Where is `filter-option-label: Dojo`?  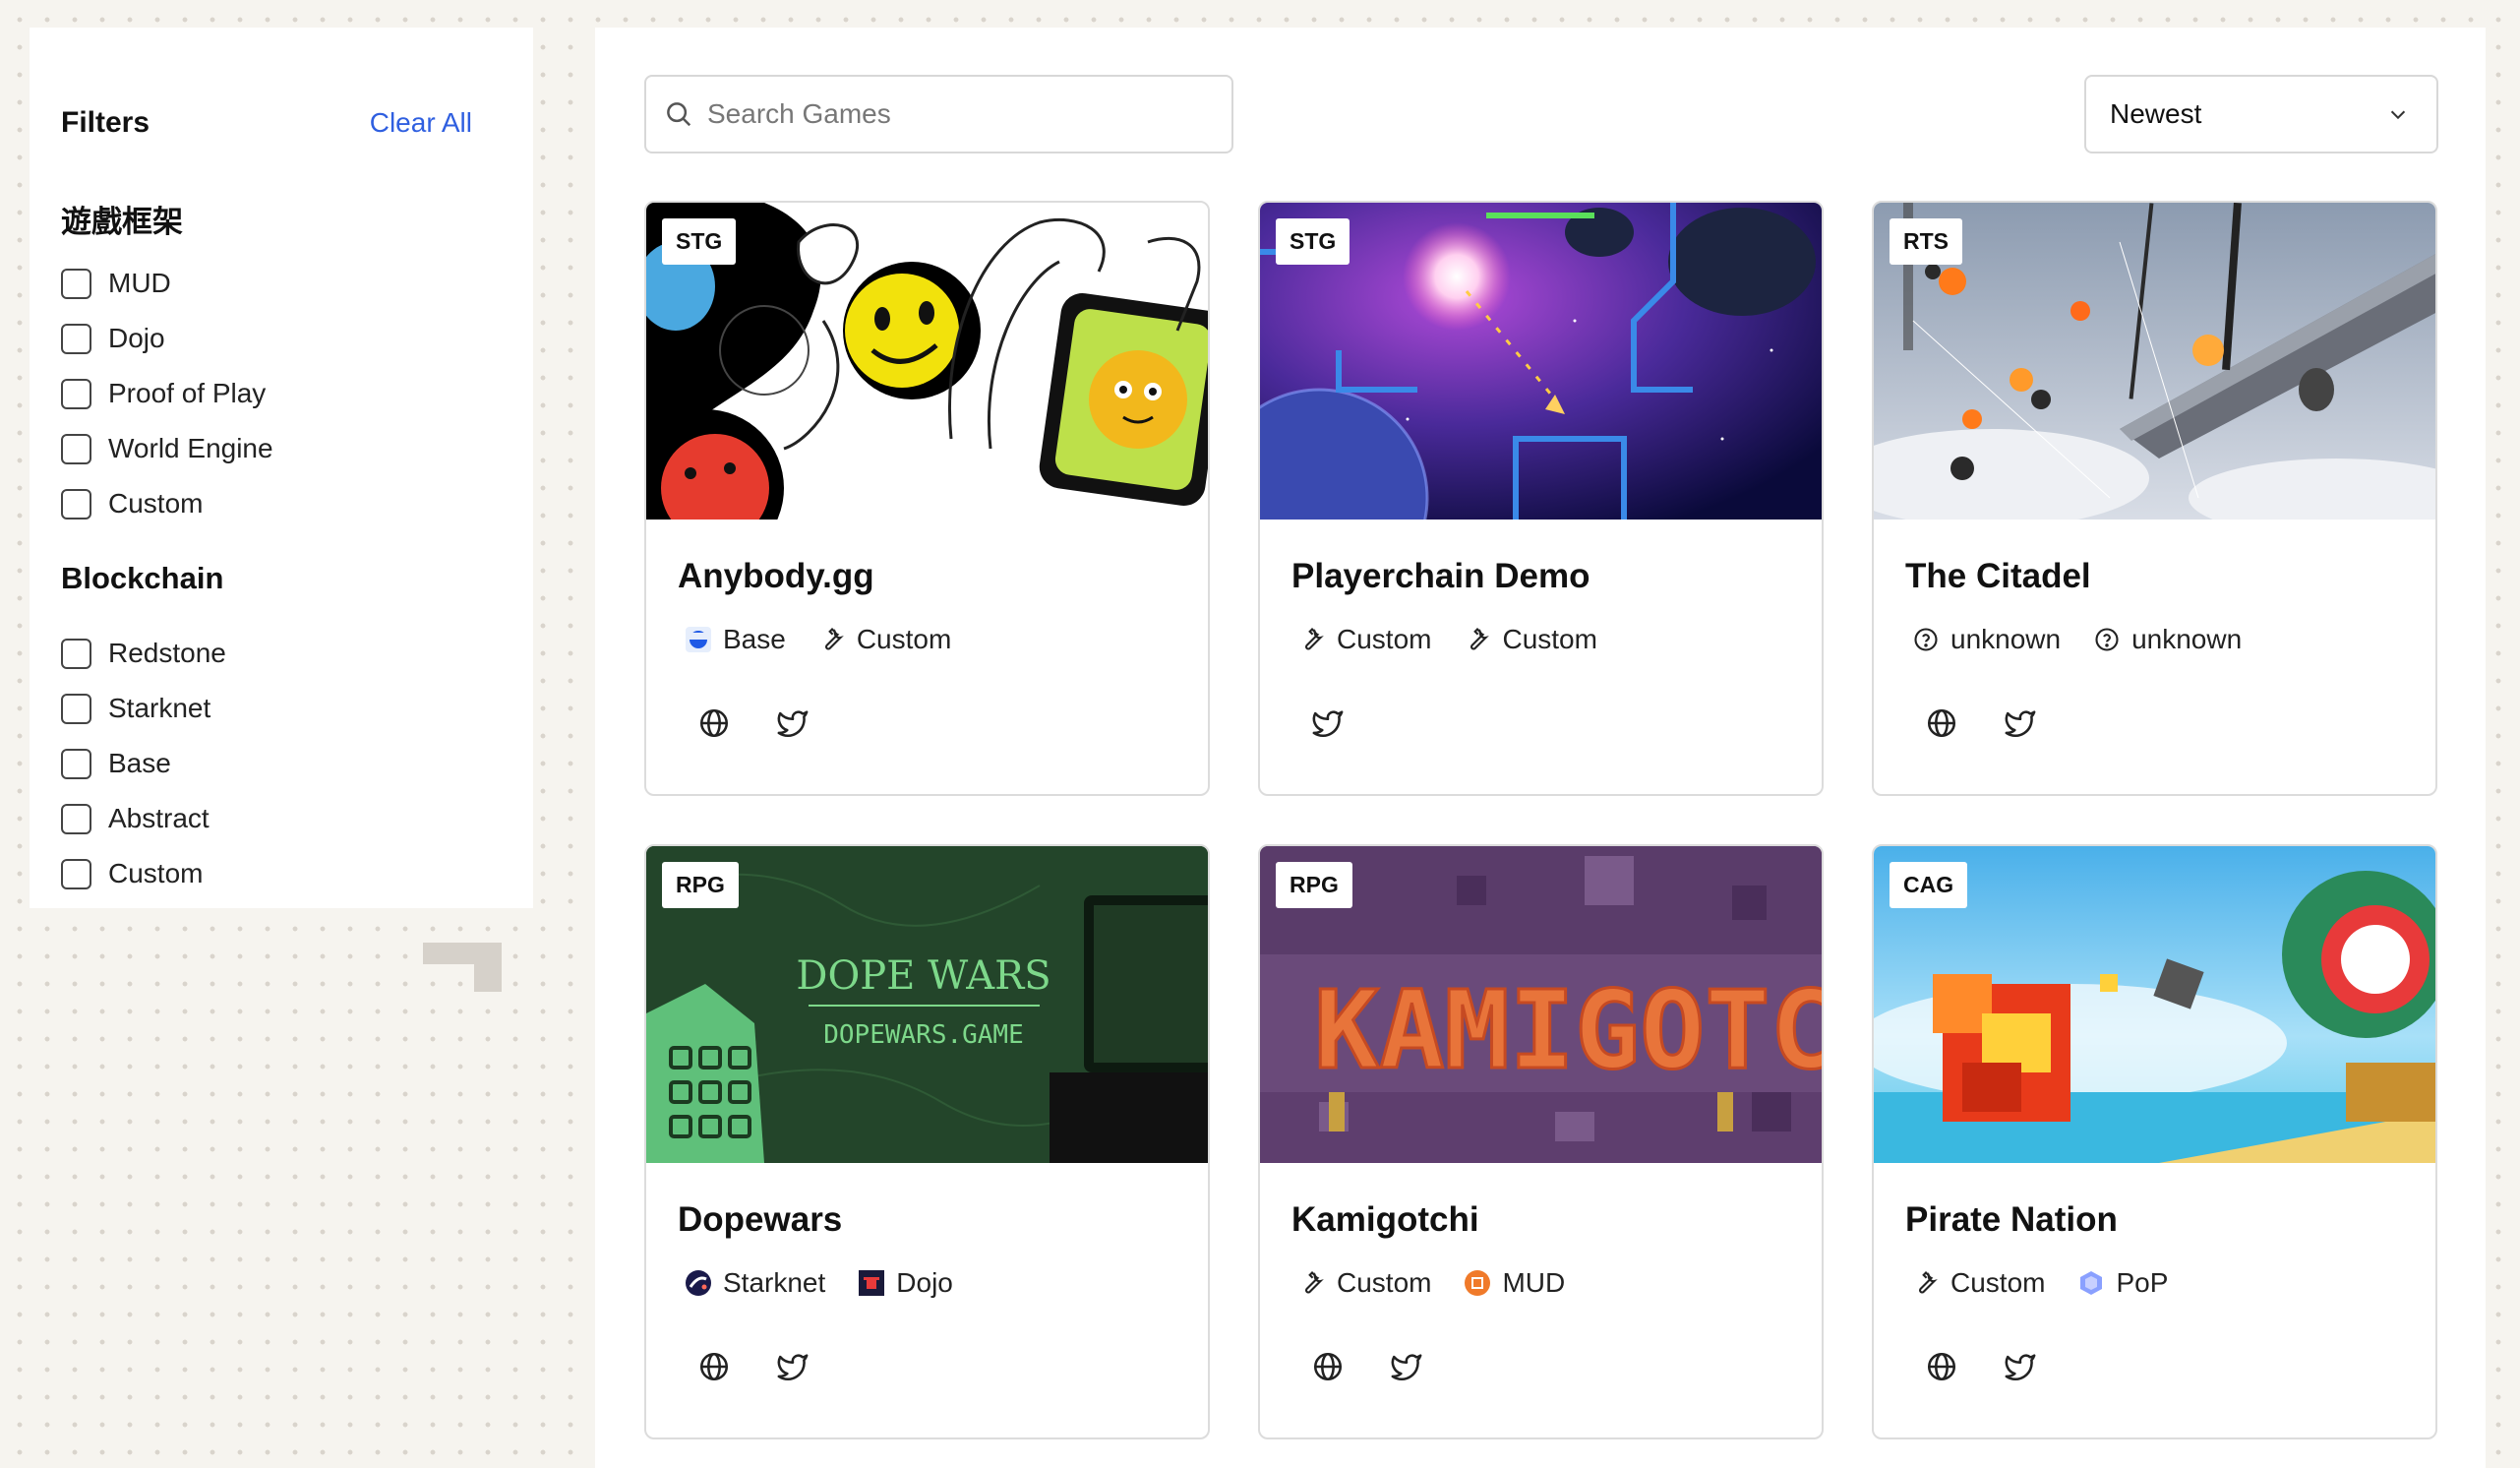
filter-option-label: Dojo is located at coordinates (136, 338).